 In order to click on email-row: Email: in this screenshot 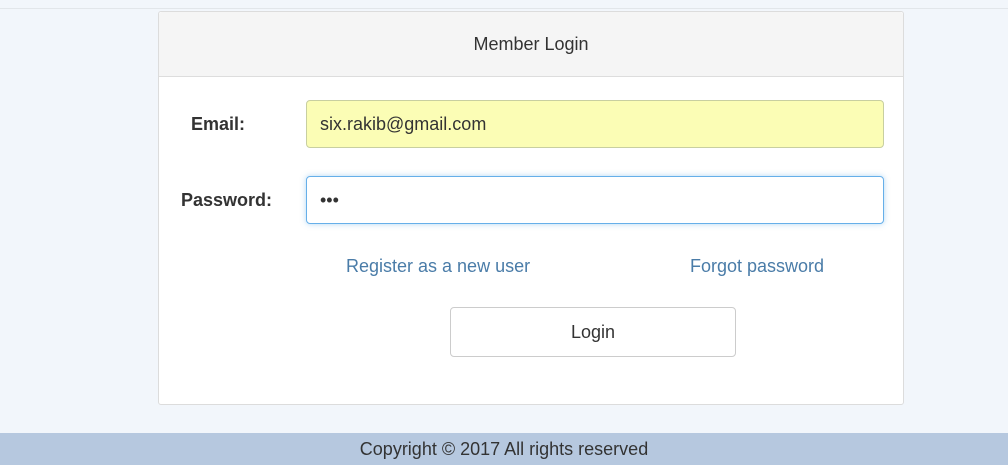, I will do `click(531, 124)`.